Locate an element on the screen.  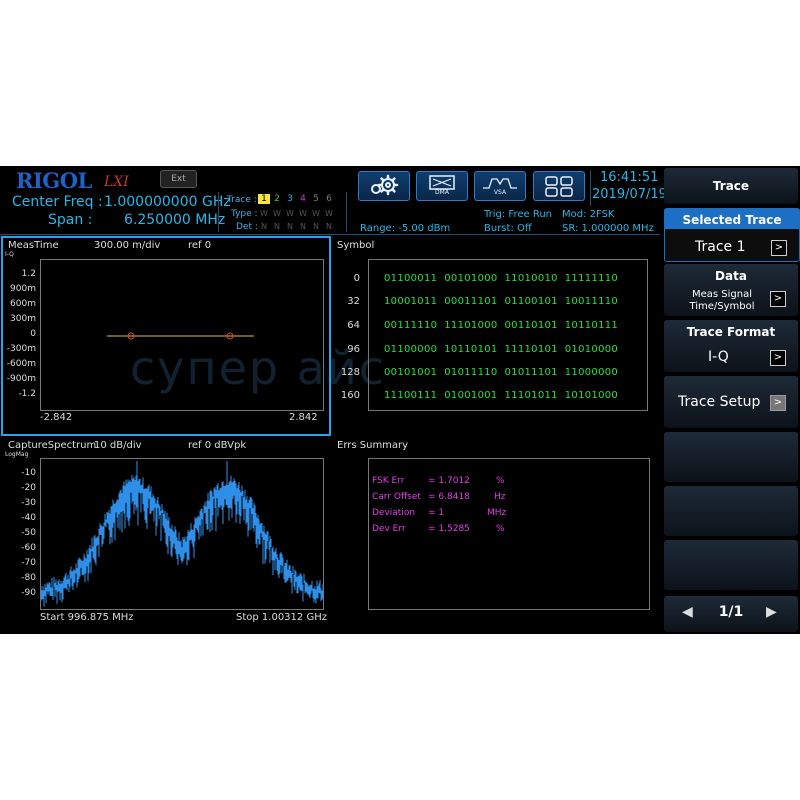
symbol-rate-info: SR: 1.000000 MHz is located at coordinates (608, 228).